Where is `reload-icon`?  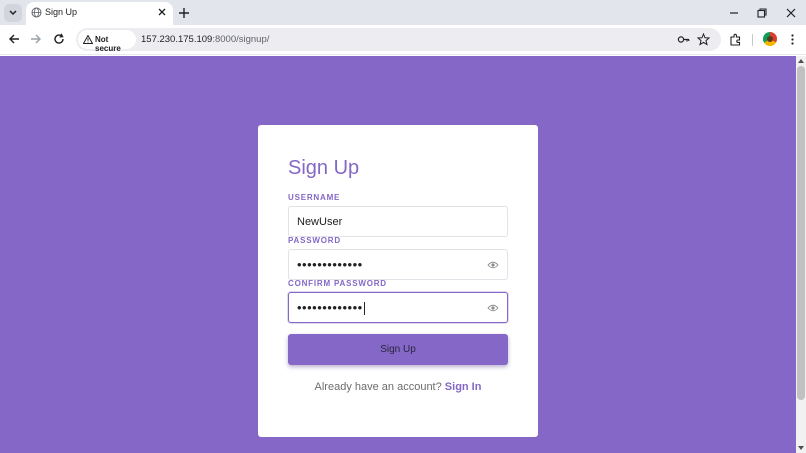 reload-icon is located at coordinates (59, 39).